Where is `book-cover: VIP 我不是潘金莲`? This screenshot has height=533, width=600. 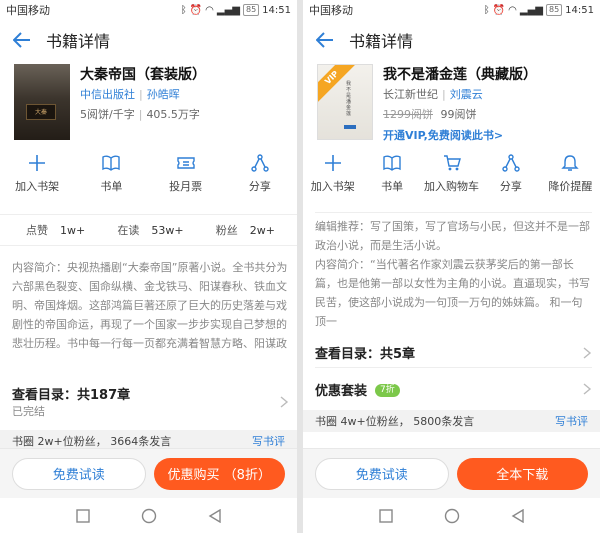 book-cover: VIP 我不是潘金莲 is located at coordinates (345, 102).